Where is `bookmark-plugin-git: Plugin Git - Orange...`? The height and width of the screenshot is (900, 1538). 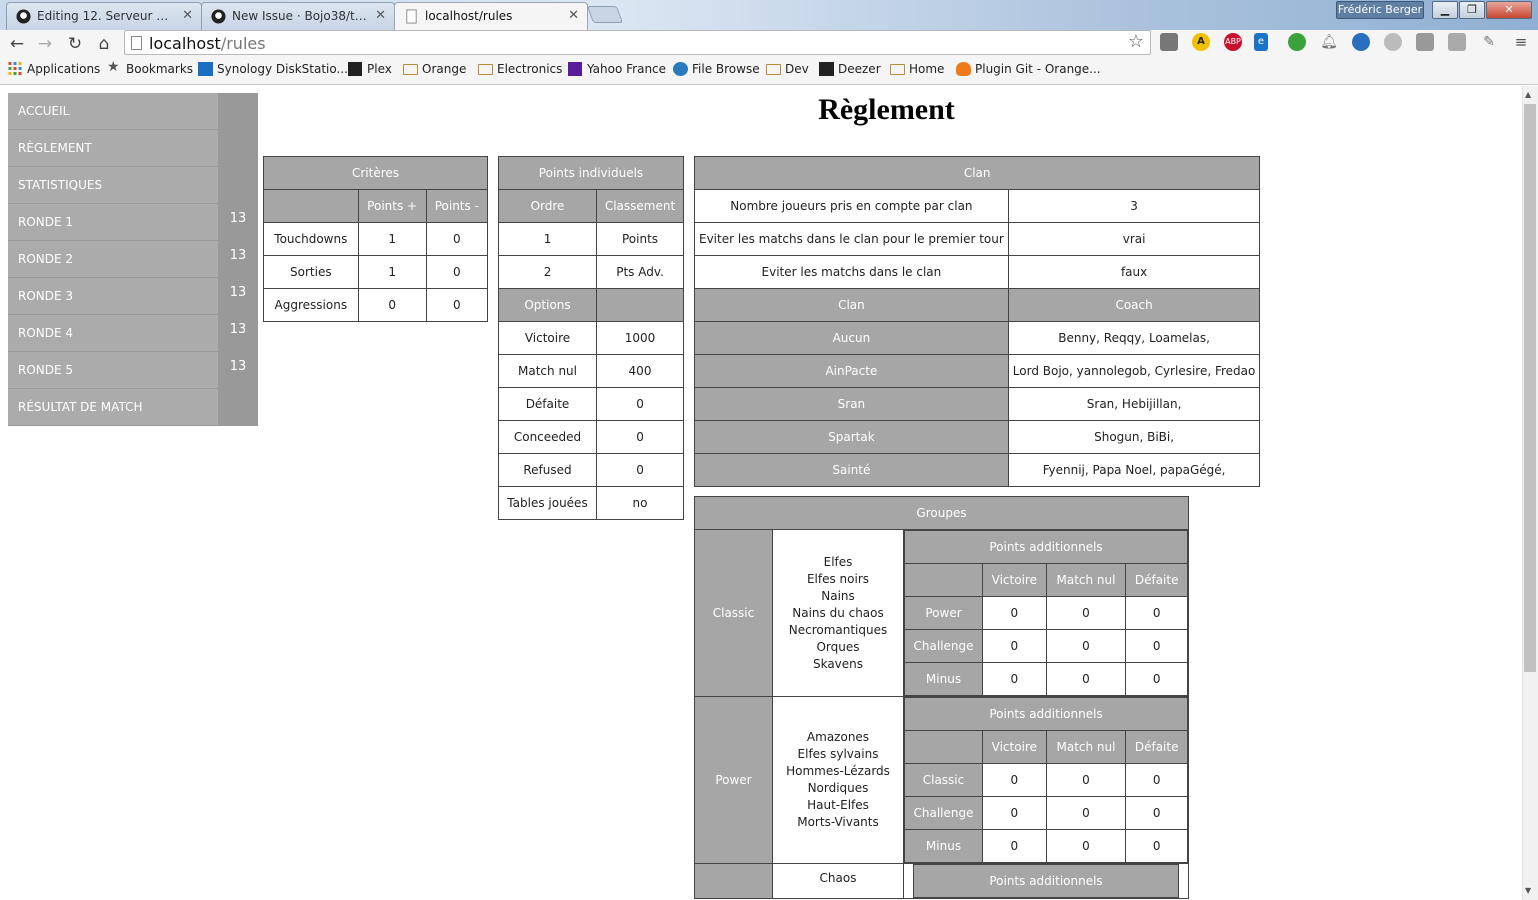 bookmark-plugin-git: Plugin Git - Orange... is located at coordinates (1028, 69).